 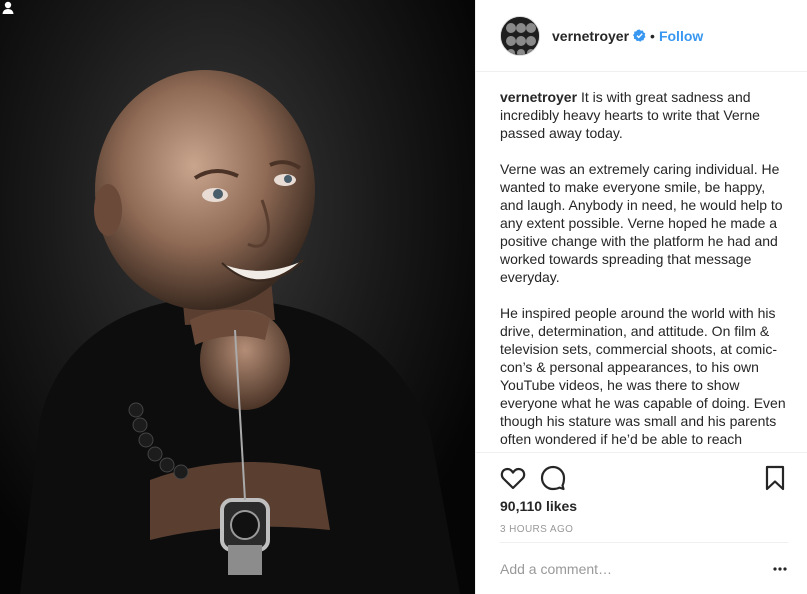 I want to click on caption-username: vernetroyer, so click(x=538, y=97).